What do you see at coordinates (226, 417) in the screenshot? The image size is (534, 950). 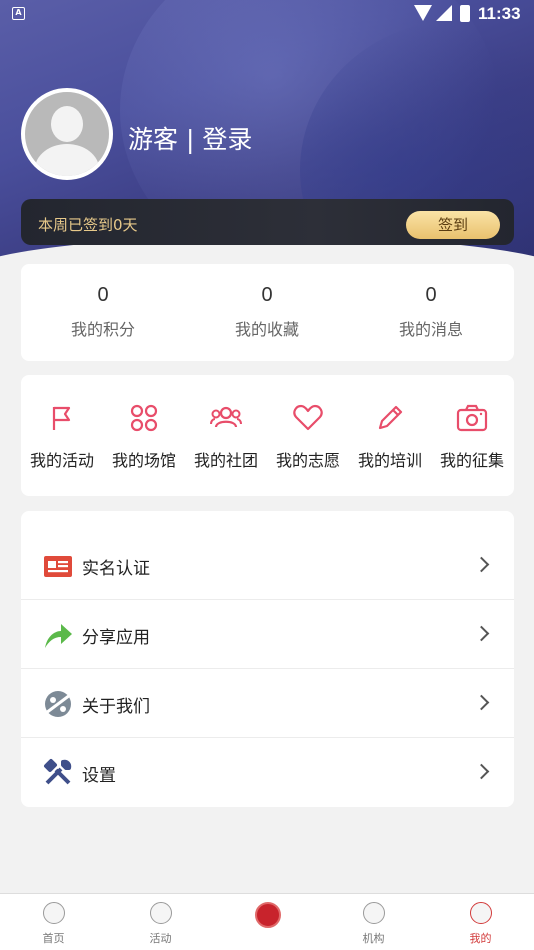 I see `group-icon` at bounding box center [226, 417].